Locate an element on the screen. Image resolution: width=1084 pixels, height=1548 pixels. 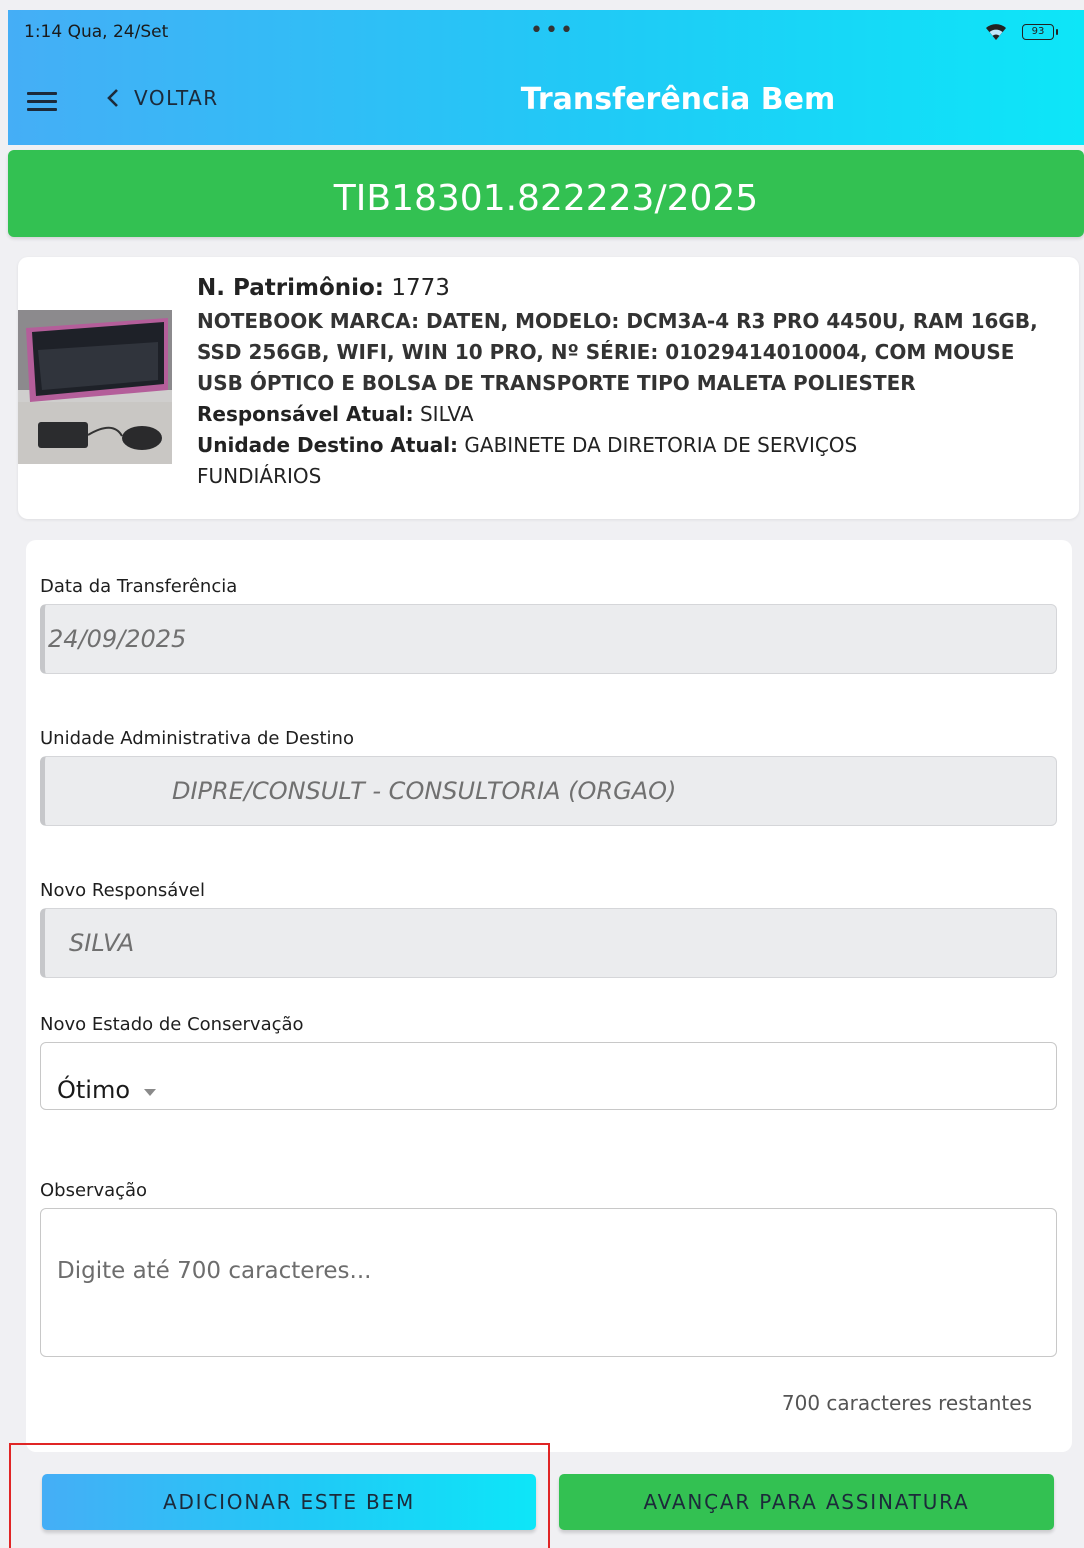
observation-label: Observação is located at coordinates (94, 1190).